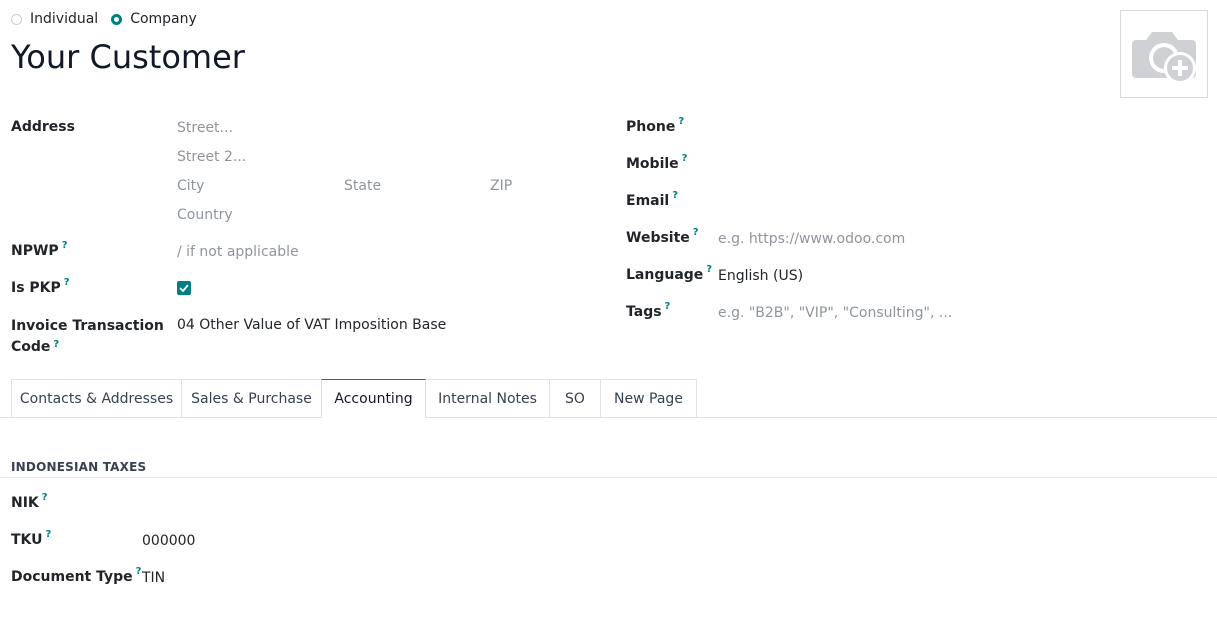 This screenshot has height=625, width=1217. I want to click on language-label-text: Language, so click(665, 275).